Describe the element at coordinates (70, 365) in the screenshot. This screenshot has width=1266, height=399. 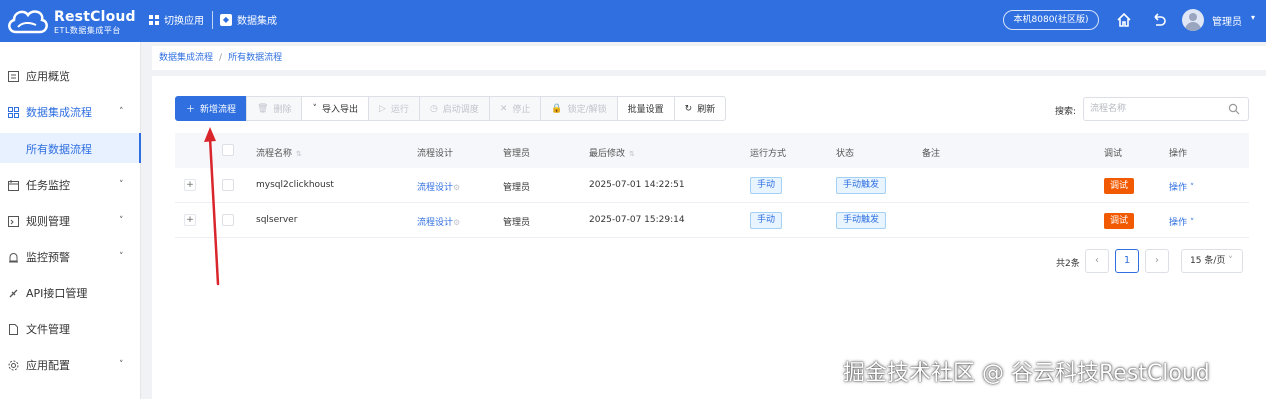
I see `sidebar-item-app-config: 应用配置 ˅` at that location.